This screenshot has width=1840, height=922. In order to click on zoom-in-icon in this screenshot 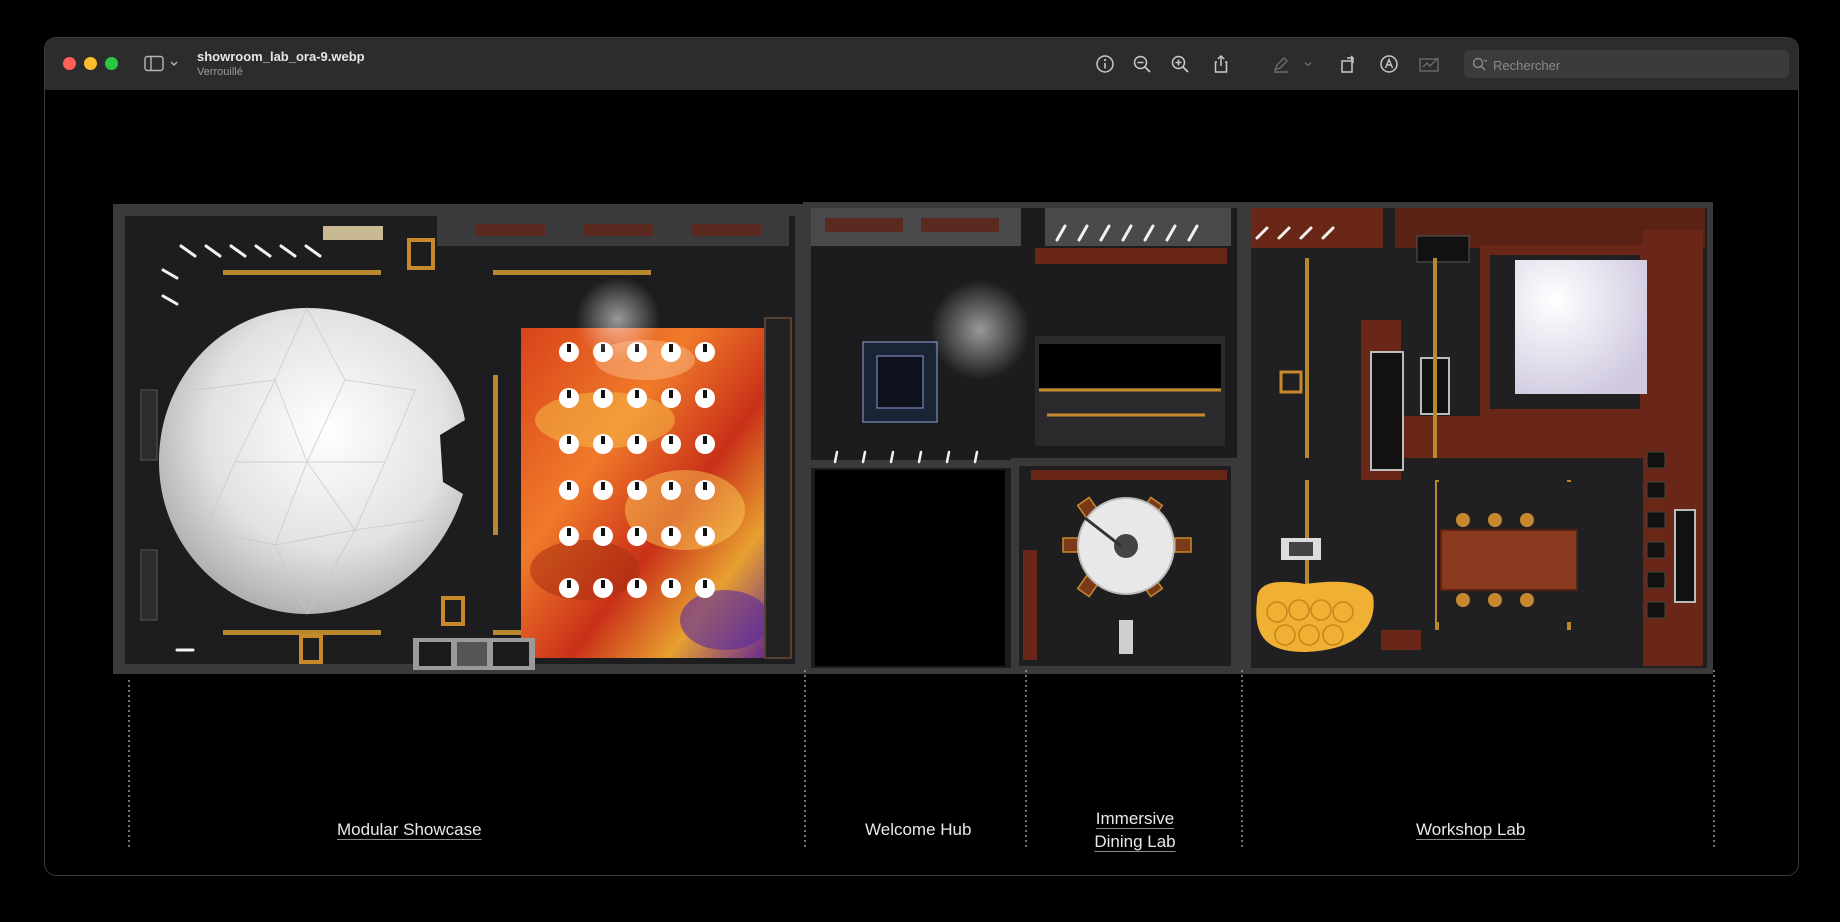, I will do `click(1180, 64)`.